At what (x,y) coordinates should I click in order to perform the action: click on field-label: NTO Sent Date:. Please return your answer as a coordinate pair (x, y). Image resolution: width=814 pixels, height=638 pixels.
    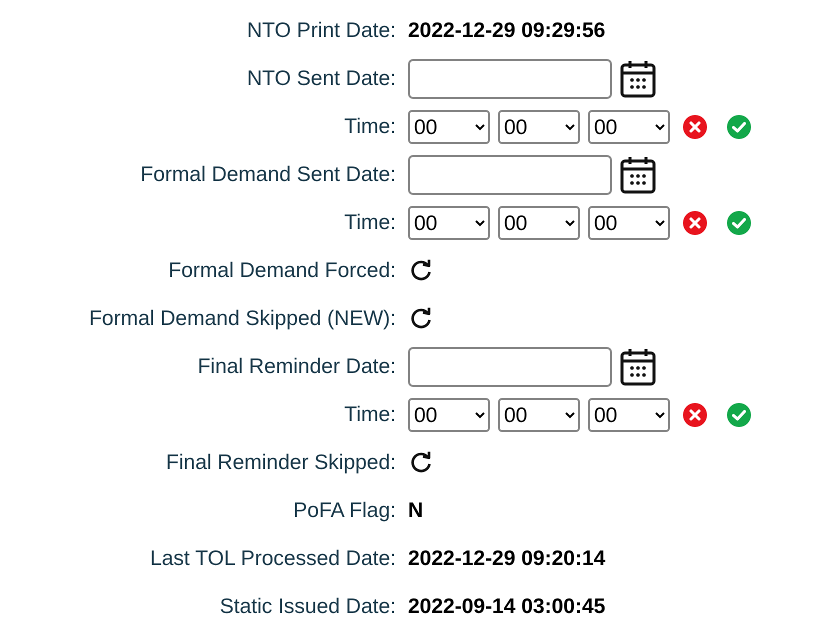
    Looking at the image, I should click on (321, 79).